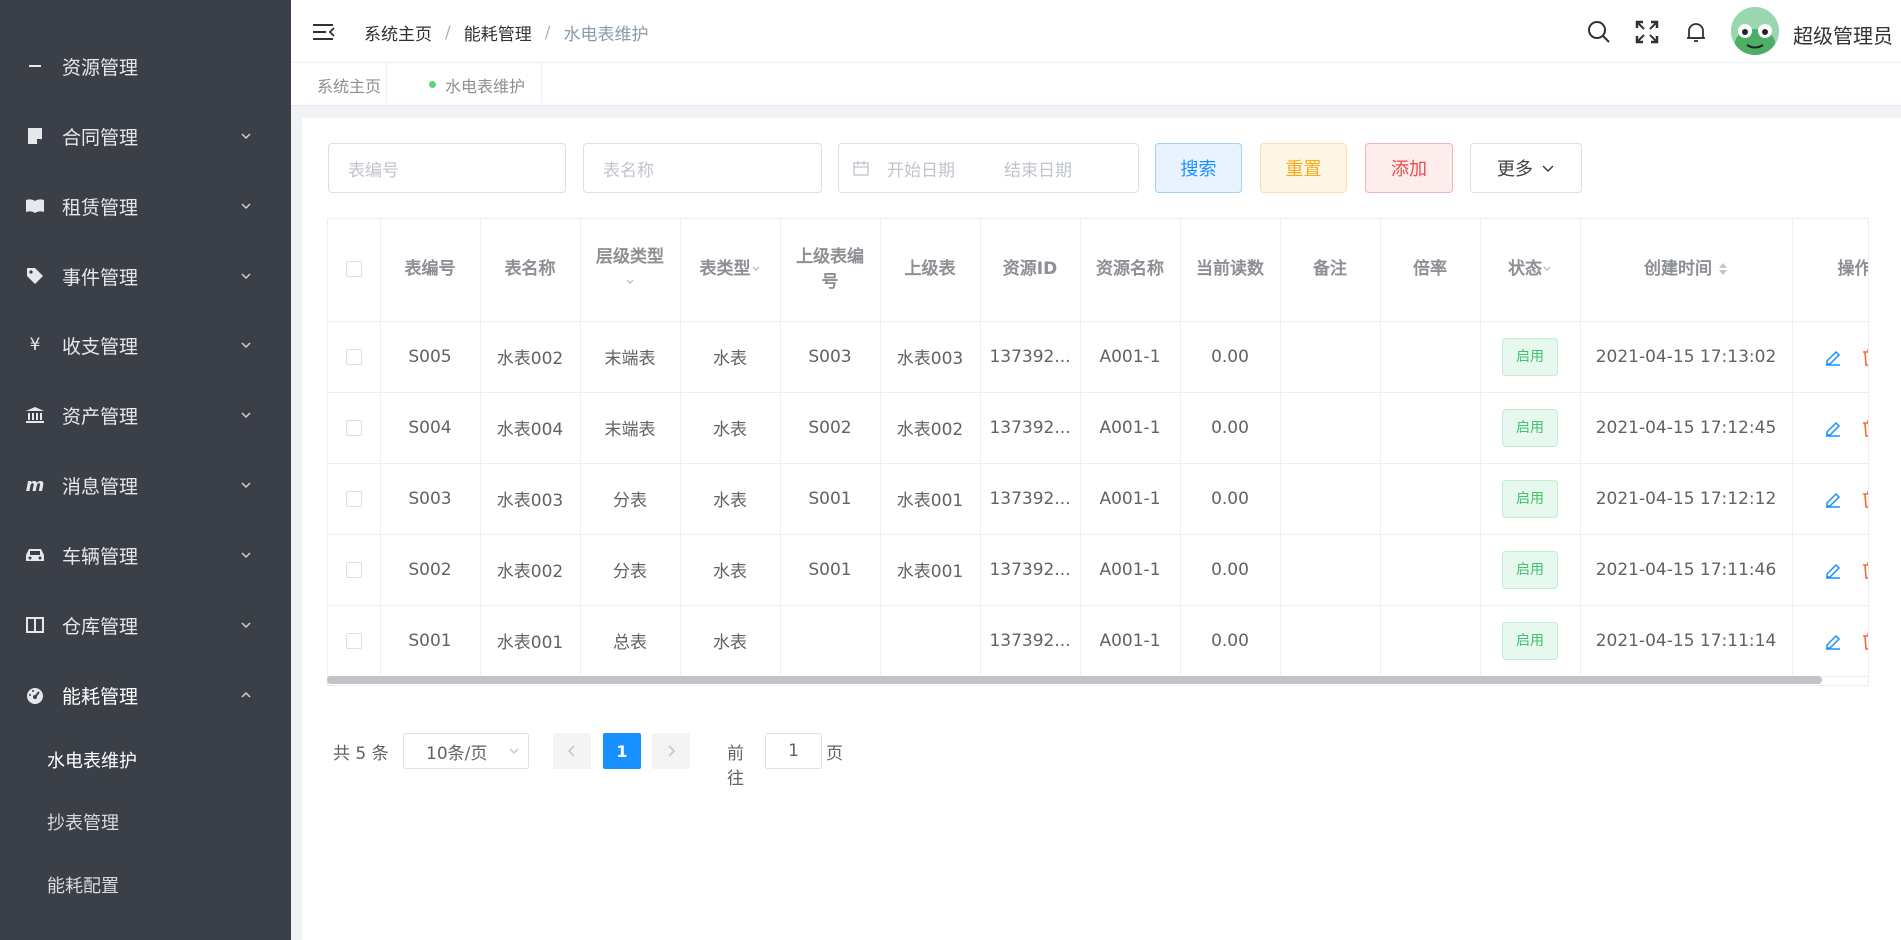  Describe the element at coordinates (464, 84) in the screenshot. I see `tag-meter-maintenance: 水电表维护` at that location.